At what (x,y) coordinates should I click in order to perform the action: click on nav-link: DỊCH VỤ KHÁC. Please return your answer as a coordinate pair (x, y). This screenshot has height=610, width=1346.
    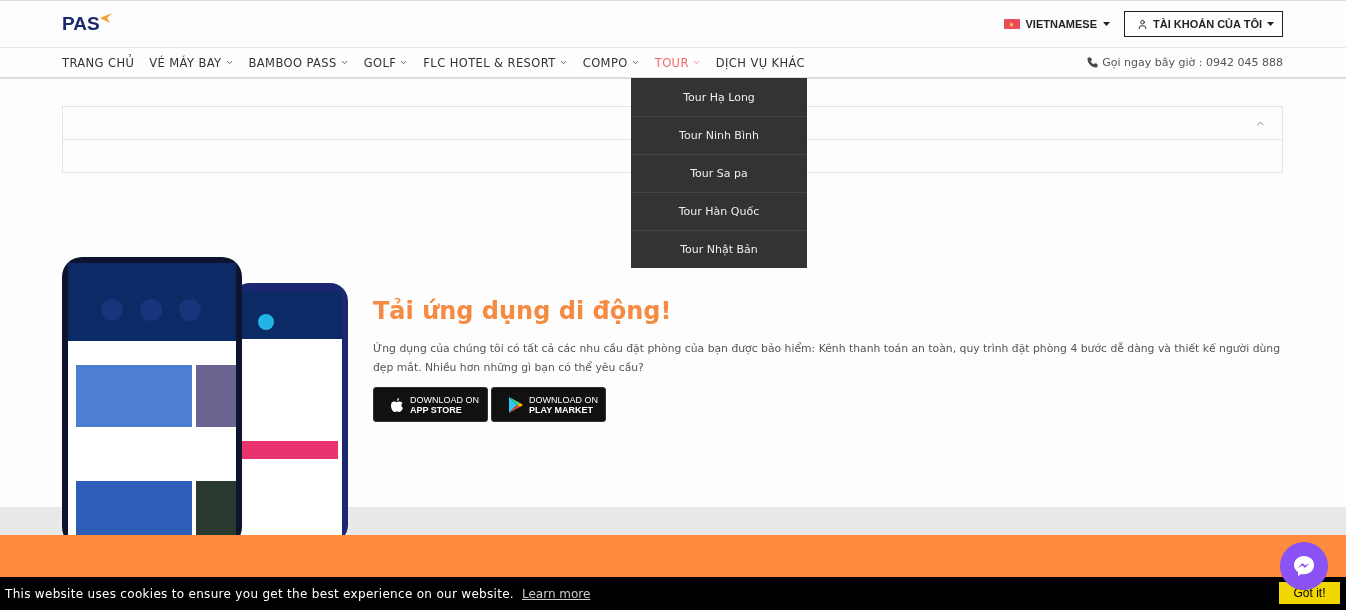
    Looking at the image, I should click on (760, 62).